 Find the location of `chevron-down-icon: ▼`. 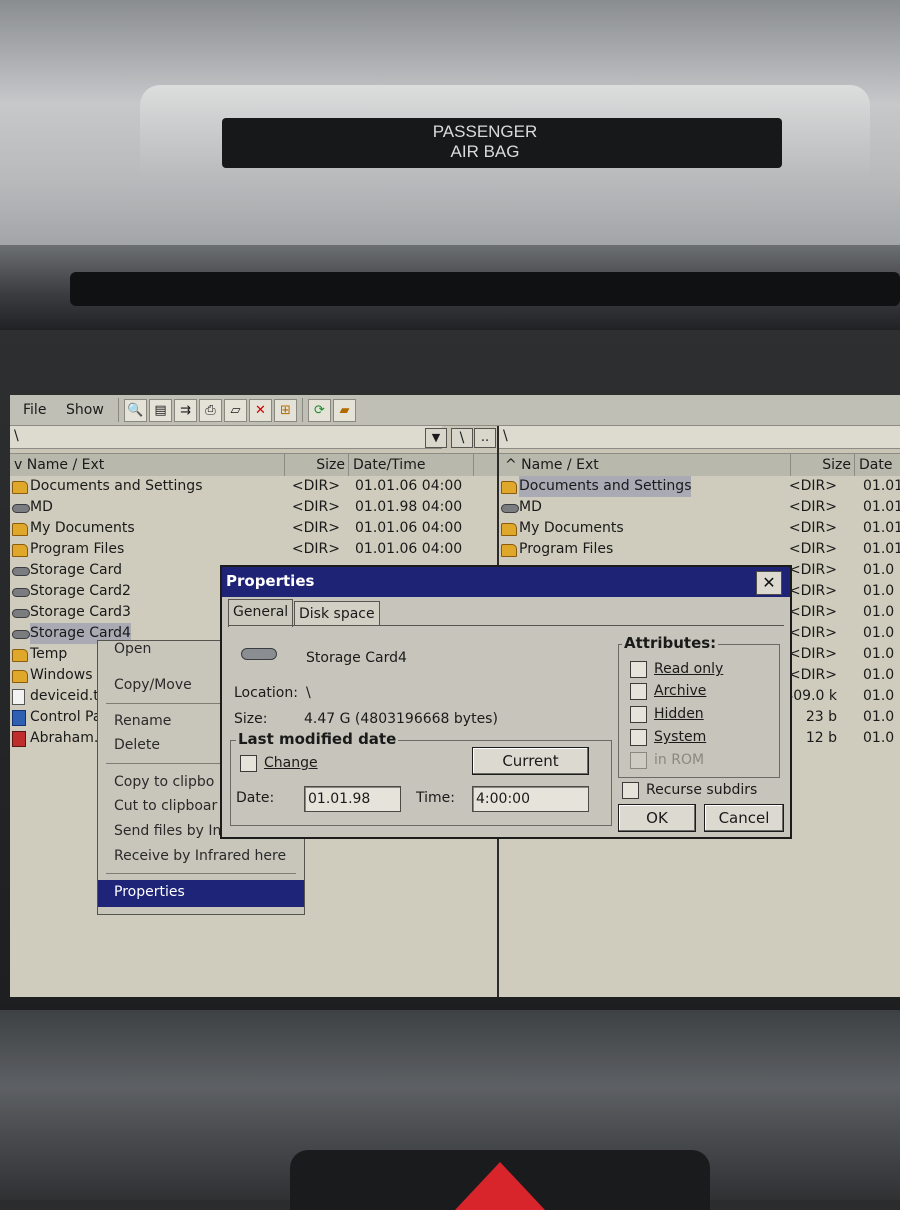

chevron-down-icon: ▼ is located at coordinates (436, 438).